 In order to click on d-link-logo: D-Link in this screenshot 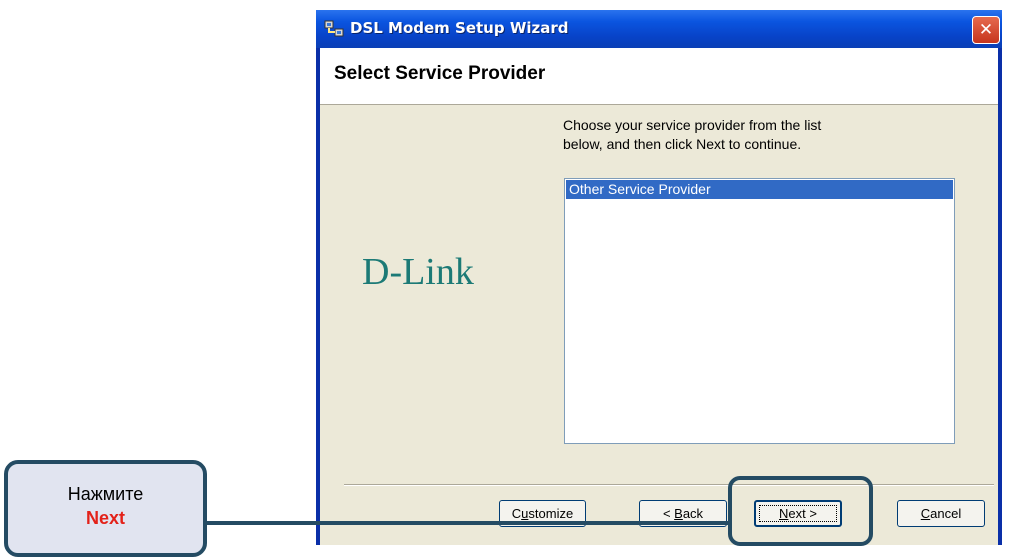, I will do `click(418, 272)`.